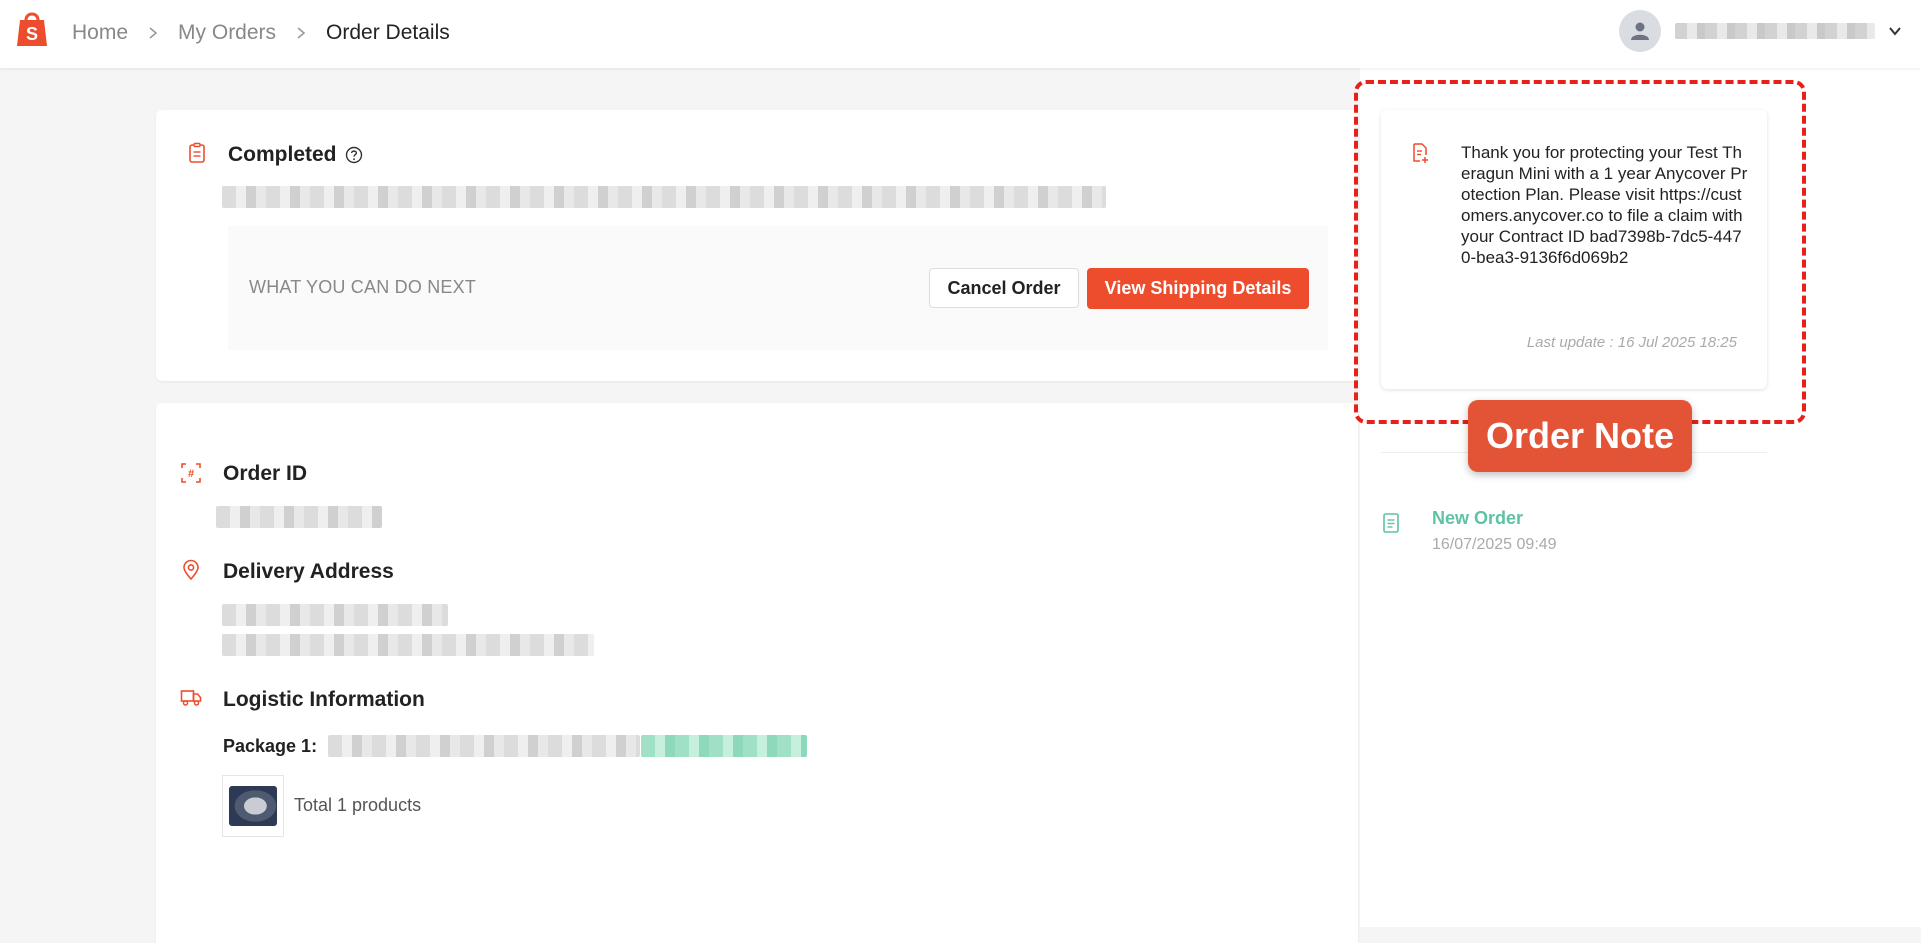  What do you see at coordinates (408, 645) in the screenshot?
I see `address-redacted` at bounding box center [408, 645].